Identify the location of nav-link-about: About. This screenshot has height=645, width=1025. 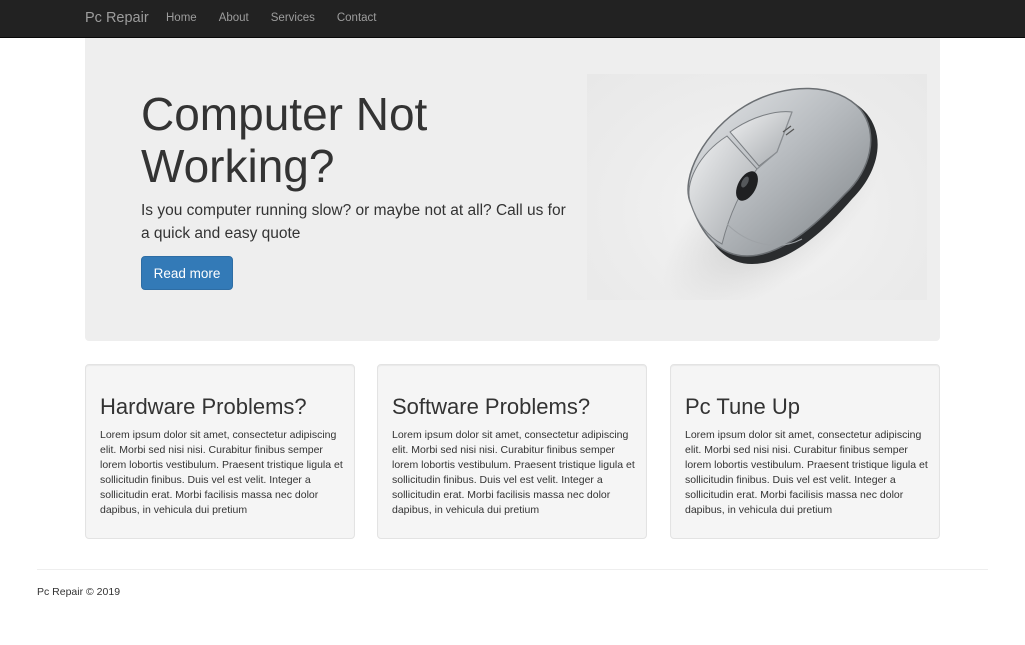
(234, 19).